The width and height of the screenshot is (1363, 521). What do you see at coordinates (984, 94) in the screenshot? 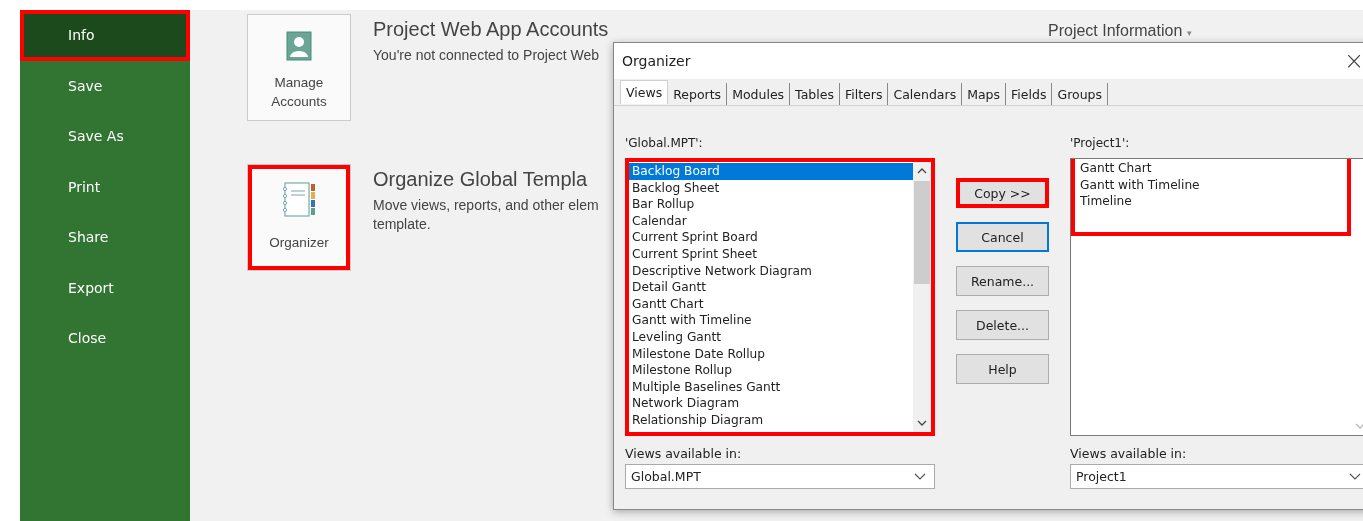
I see `tab: Maps` at bounding box center [984, 94].